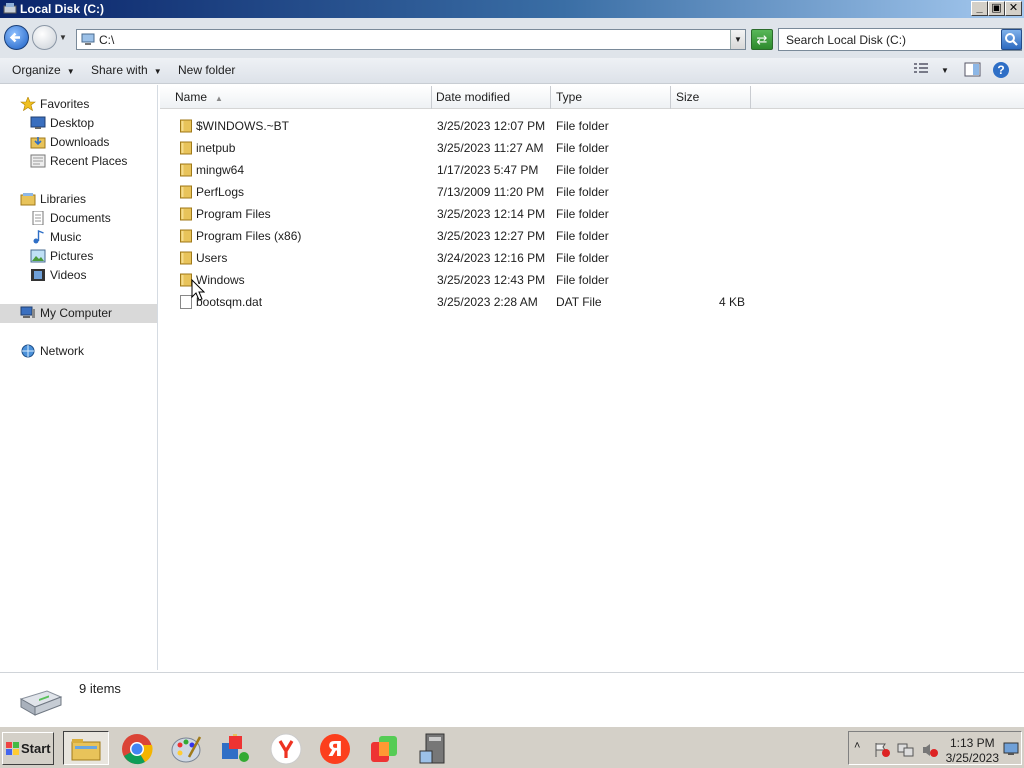 This screenshot has height=768, width=1024. Describe the element at coordinates (80, 218) in the screenshot. I see `nav-documents-label: Documents` at that location.